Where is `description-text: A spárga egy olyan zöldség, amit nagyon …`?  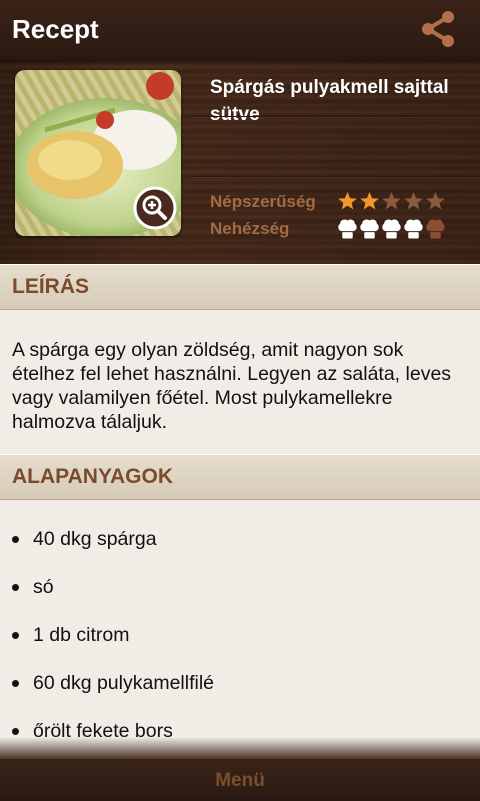
description-text: A spárga egy olyan zöldség, amit nagyon … is located at coordinates (232, 386).